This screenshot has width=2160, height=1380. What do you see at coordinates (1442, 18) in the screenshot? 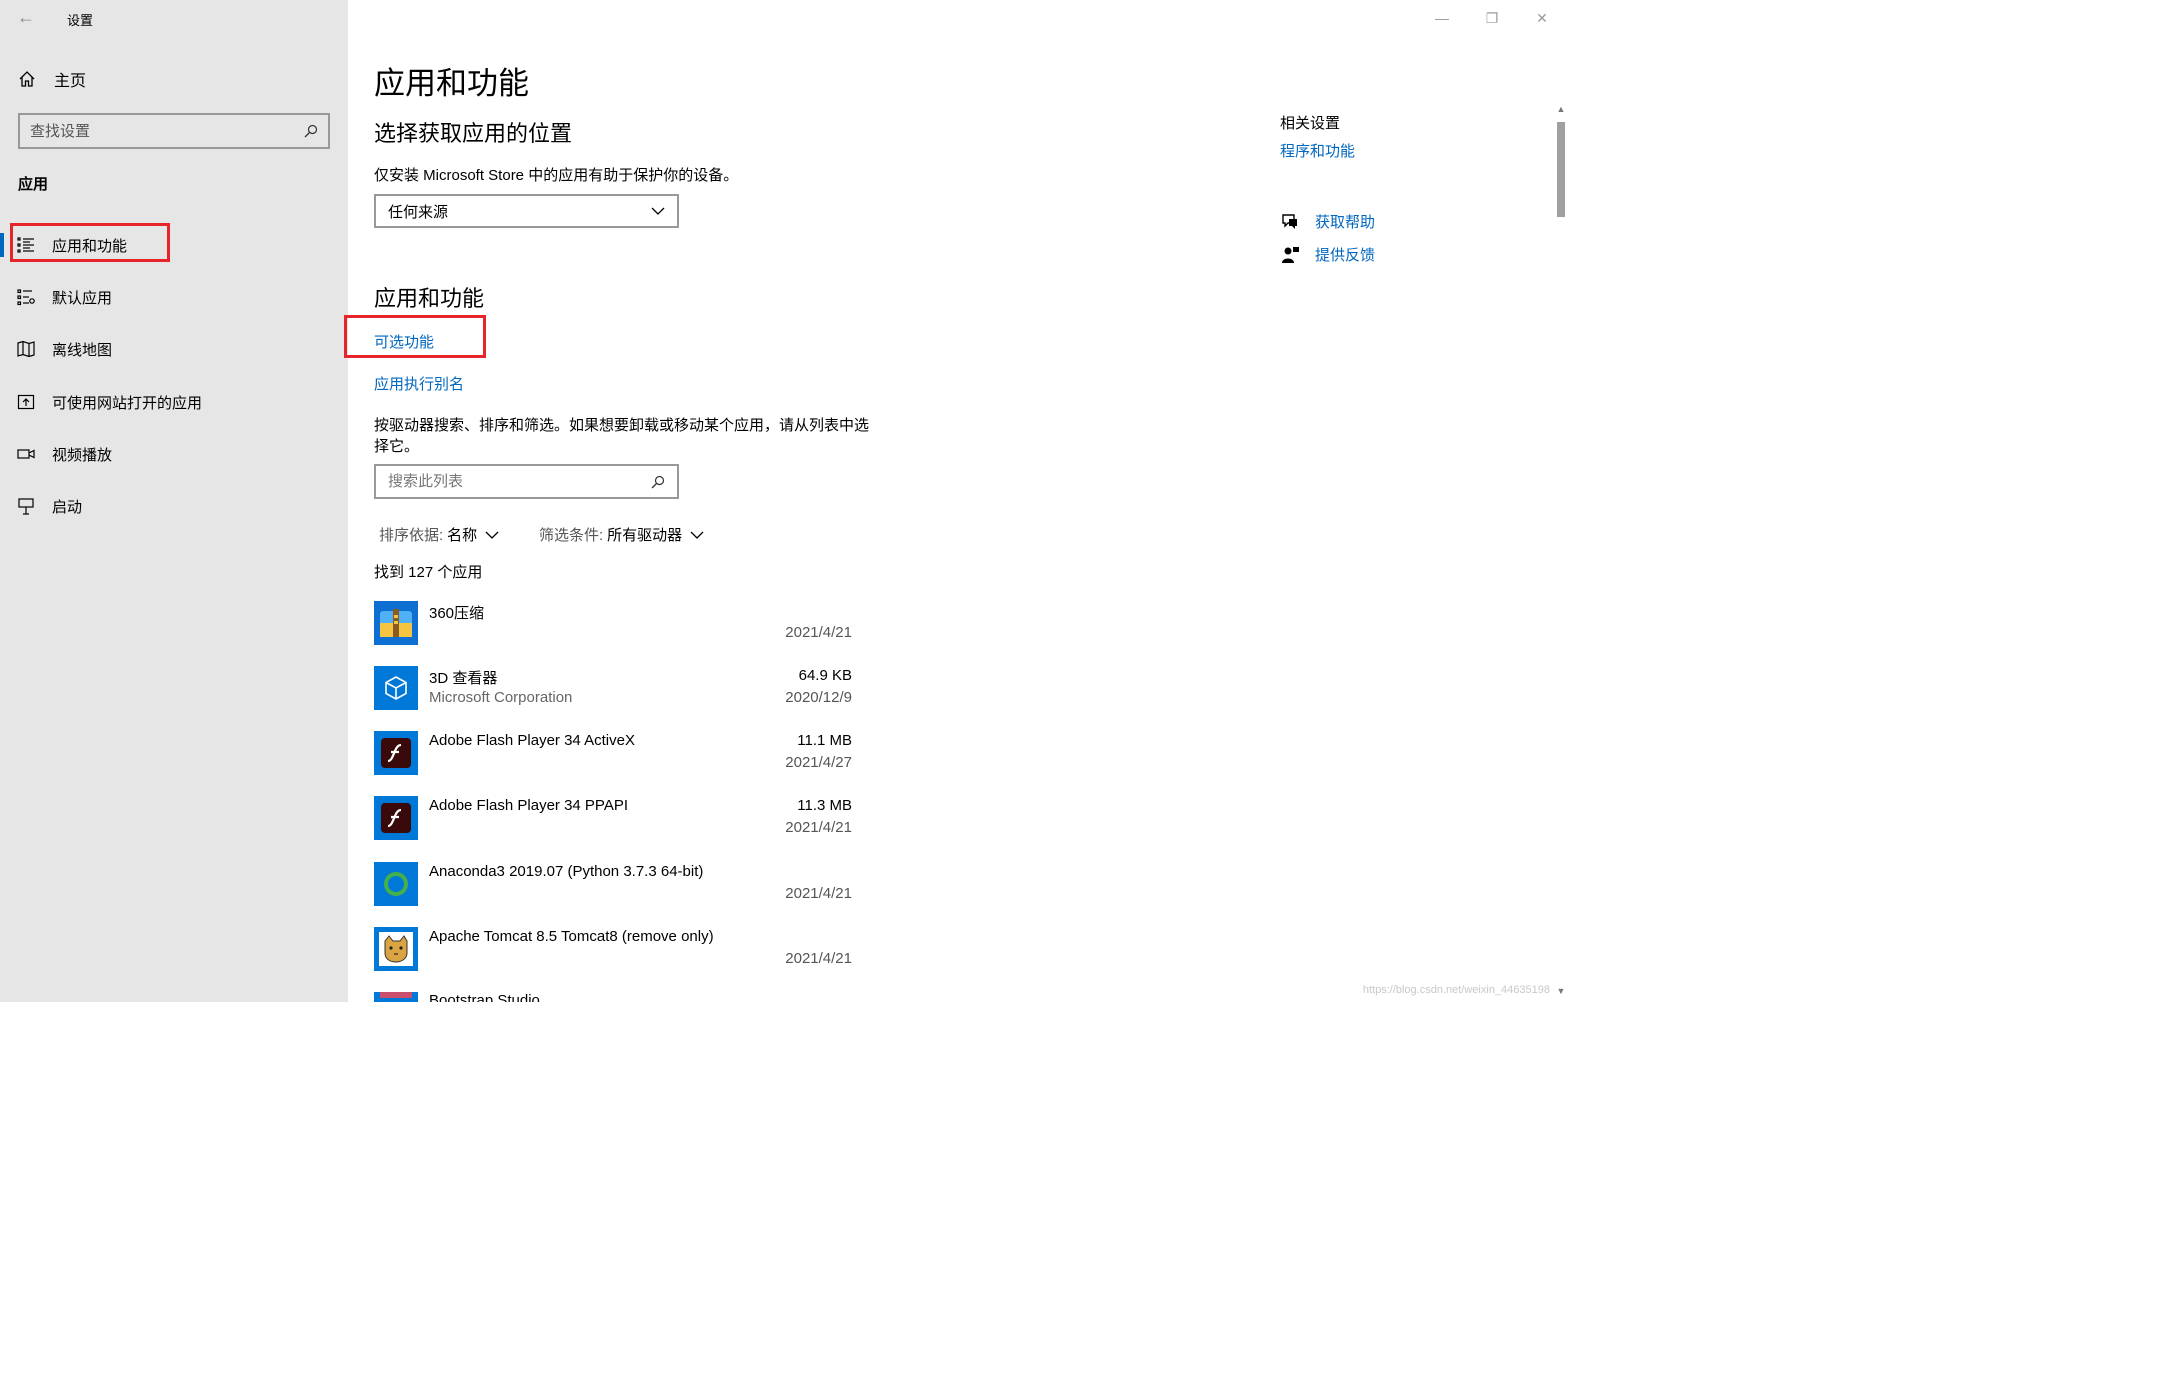
I see `minimize-button: —` at bounding box center [1442, 18].